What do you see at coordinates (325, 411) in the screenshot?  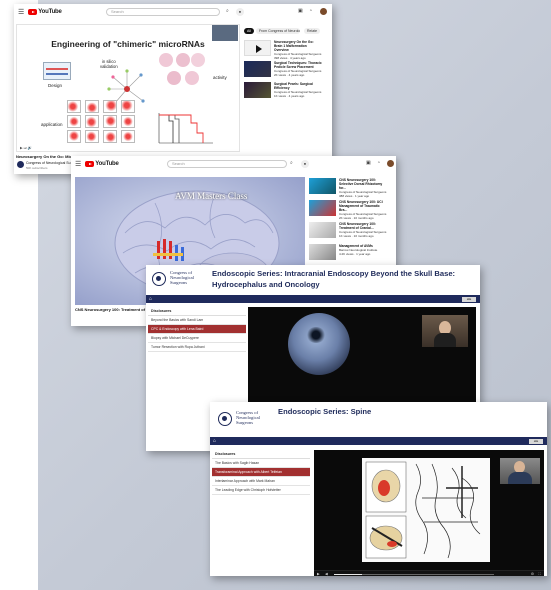 I see `course-title: Endoscopic Series: Spine` at bounding box center [325, 411].